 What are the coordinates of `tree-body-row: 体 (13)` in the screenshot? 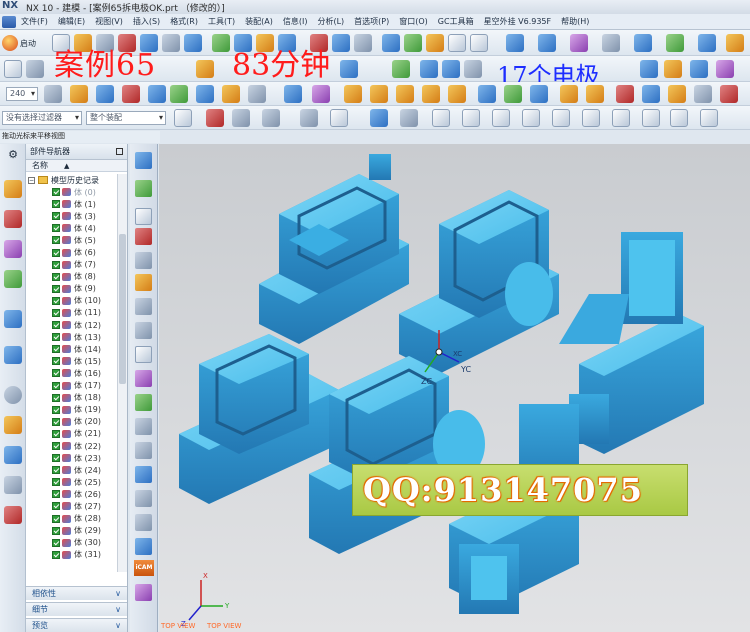 It's located at (72, 337).